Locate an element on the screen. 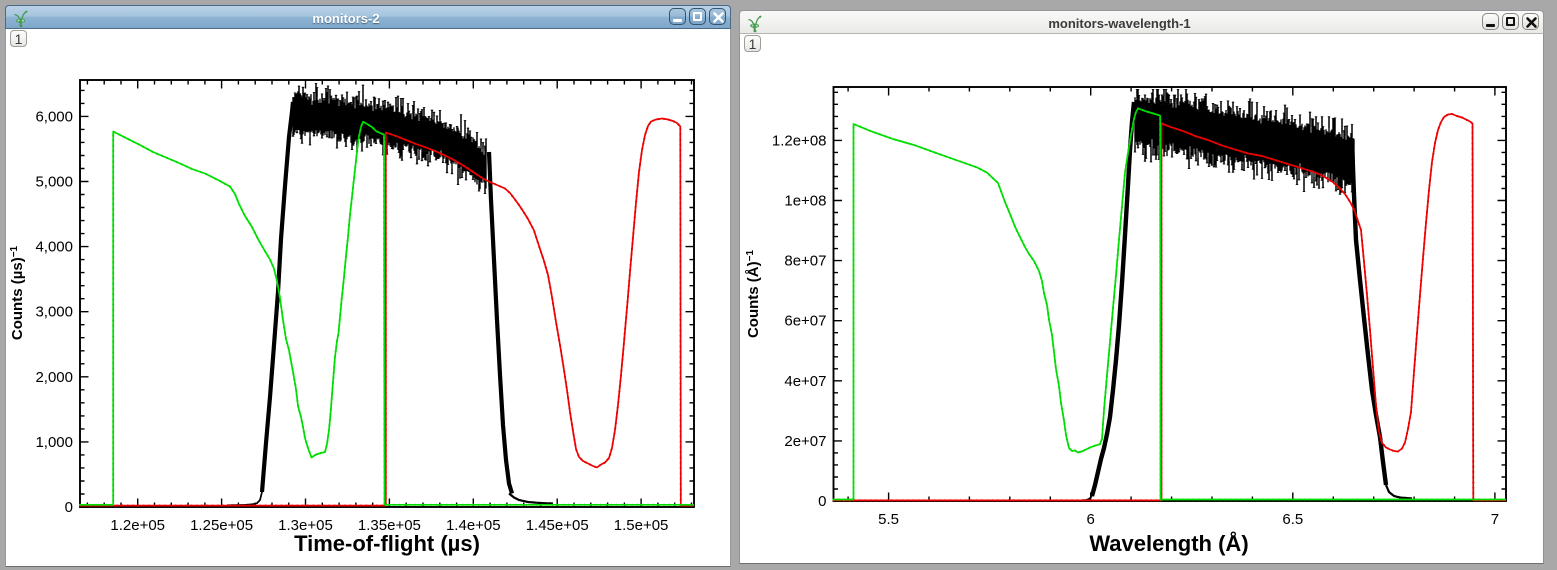 Image resolution: width=1557 pixels, height=570 pixels. svg-text: 4e+07 is located at coordinates (805, 381).